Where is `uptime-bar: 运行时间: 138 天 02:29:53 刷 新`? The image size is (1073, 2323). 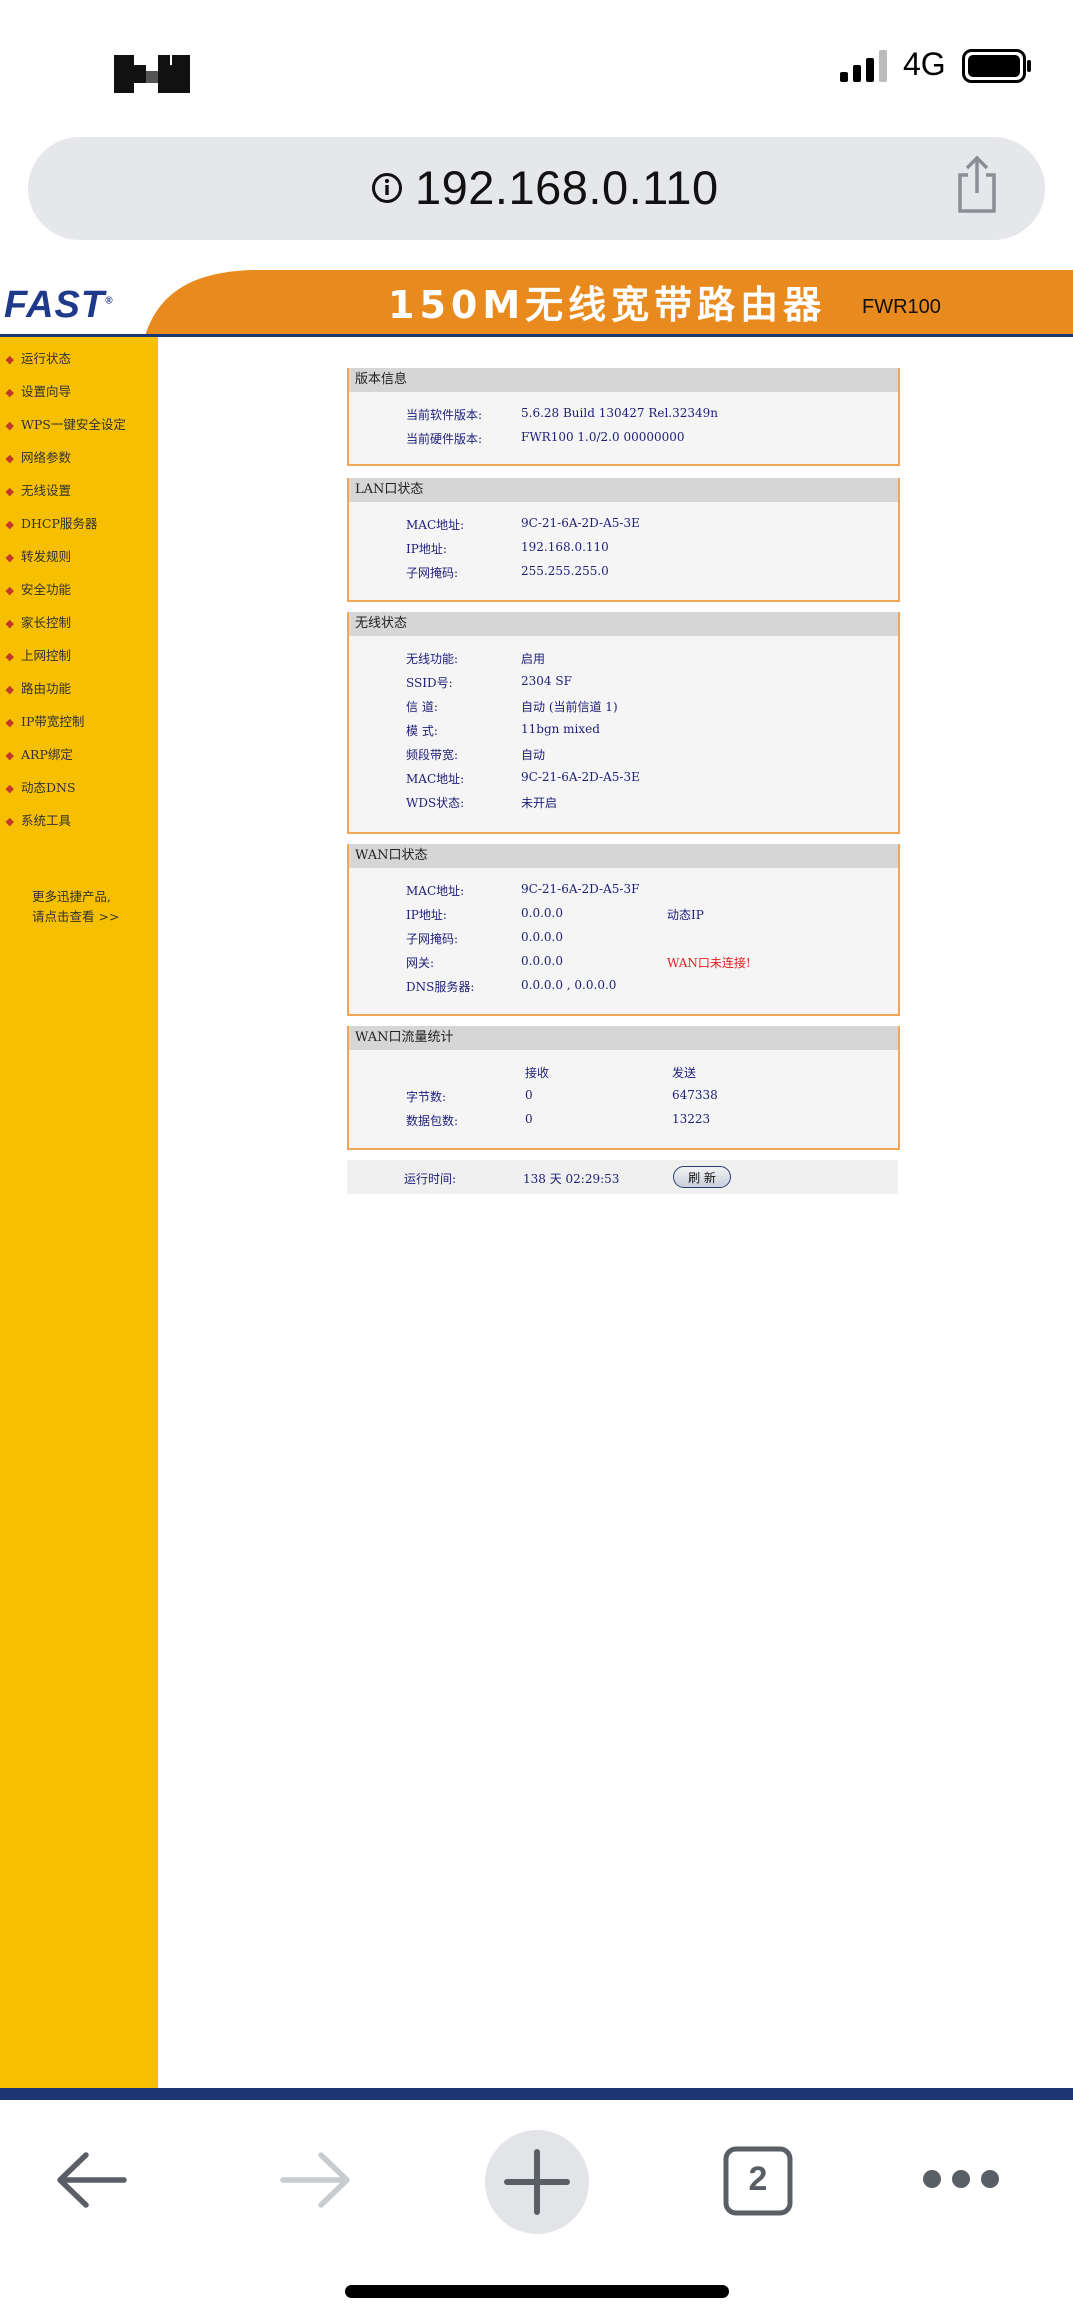
uptime-bar: 运行时间: 138 天 02:29:53 刷 新 is located at coordinates (622, 1177).